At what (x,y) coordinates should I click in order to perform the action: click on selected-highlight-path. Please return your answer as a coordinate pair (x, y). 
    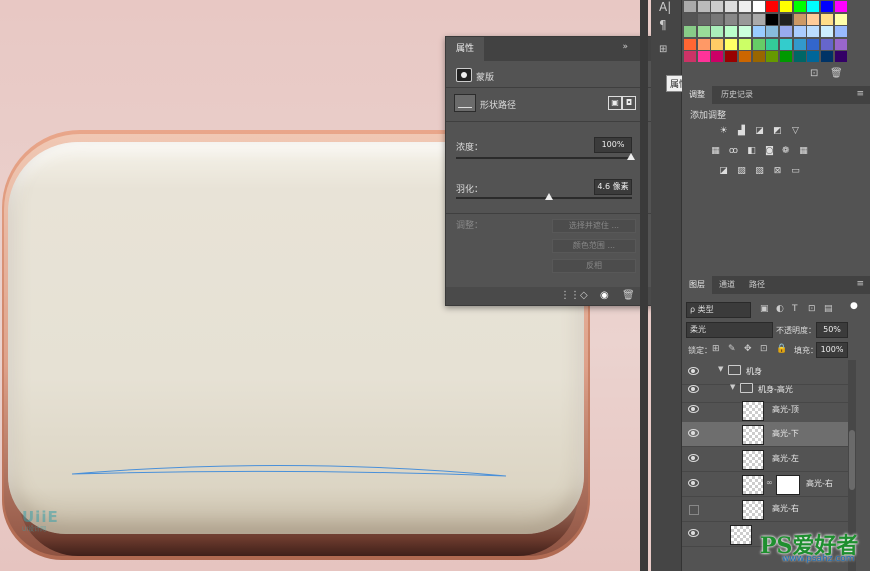
    Looking at the image, I should click on (290, 472).